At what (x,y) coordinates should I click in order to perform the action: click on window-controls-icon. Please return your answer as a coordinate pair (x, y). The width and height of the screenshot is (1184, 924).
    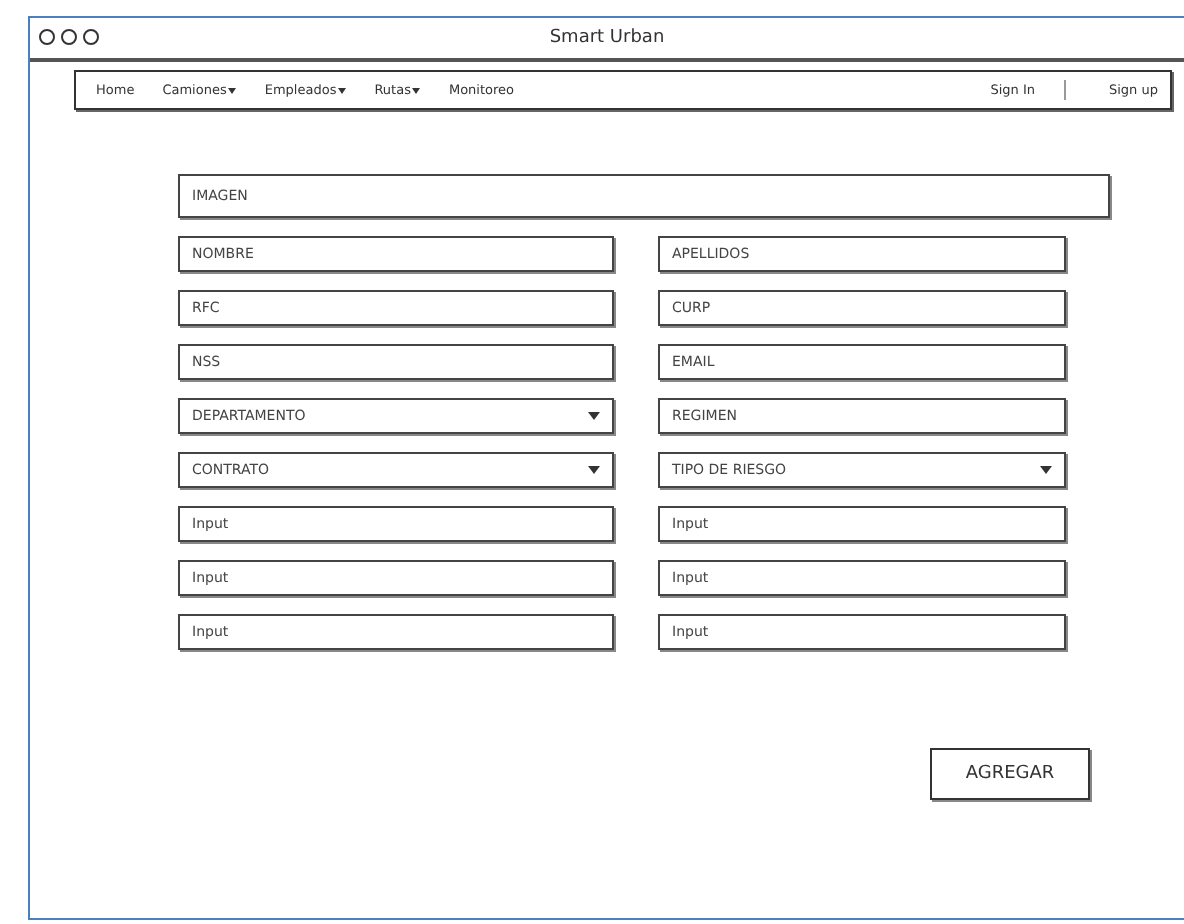
    Looking at the image, I should click on (70, 37).